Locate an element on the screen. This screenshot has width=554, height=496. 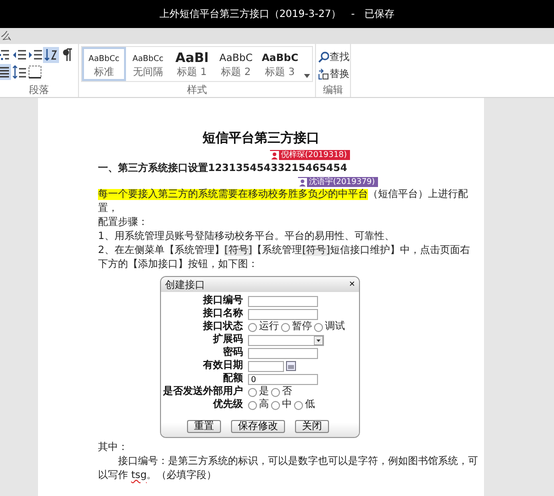
radio-label: 是 is located at coordinates (264, 392).